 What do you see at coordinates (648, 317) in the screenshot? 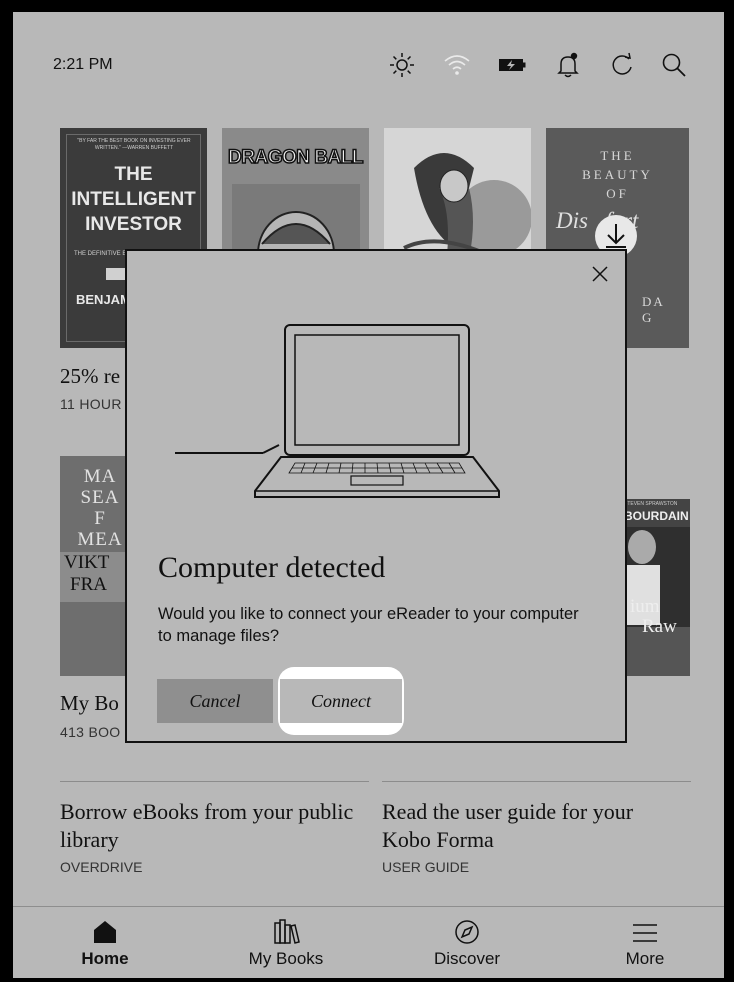
I see `cover-author-line: G` at bounding box center [648, 317].